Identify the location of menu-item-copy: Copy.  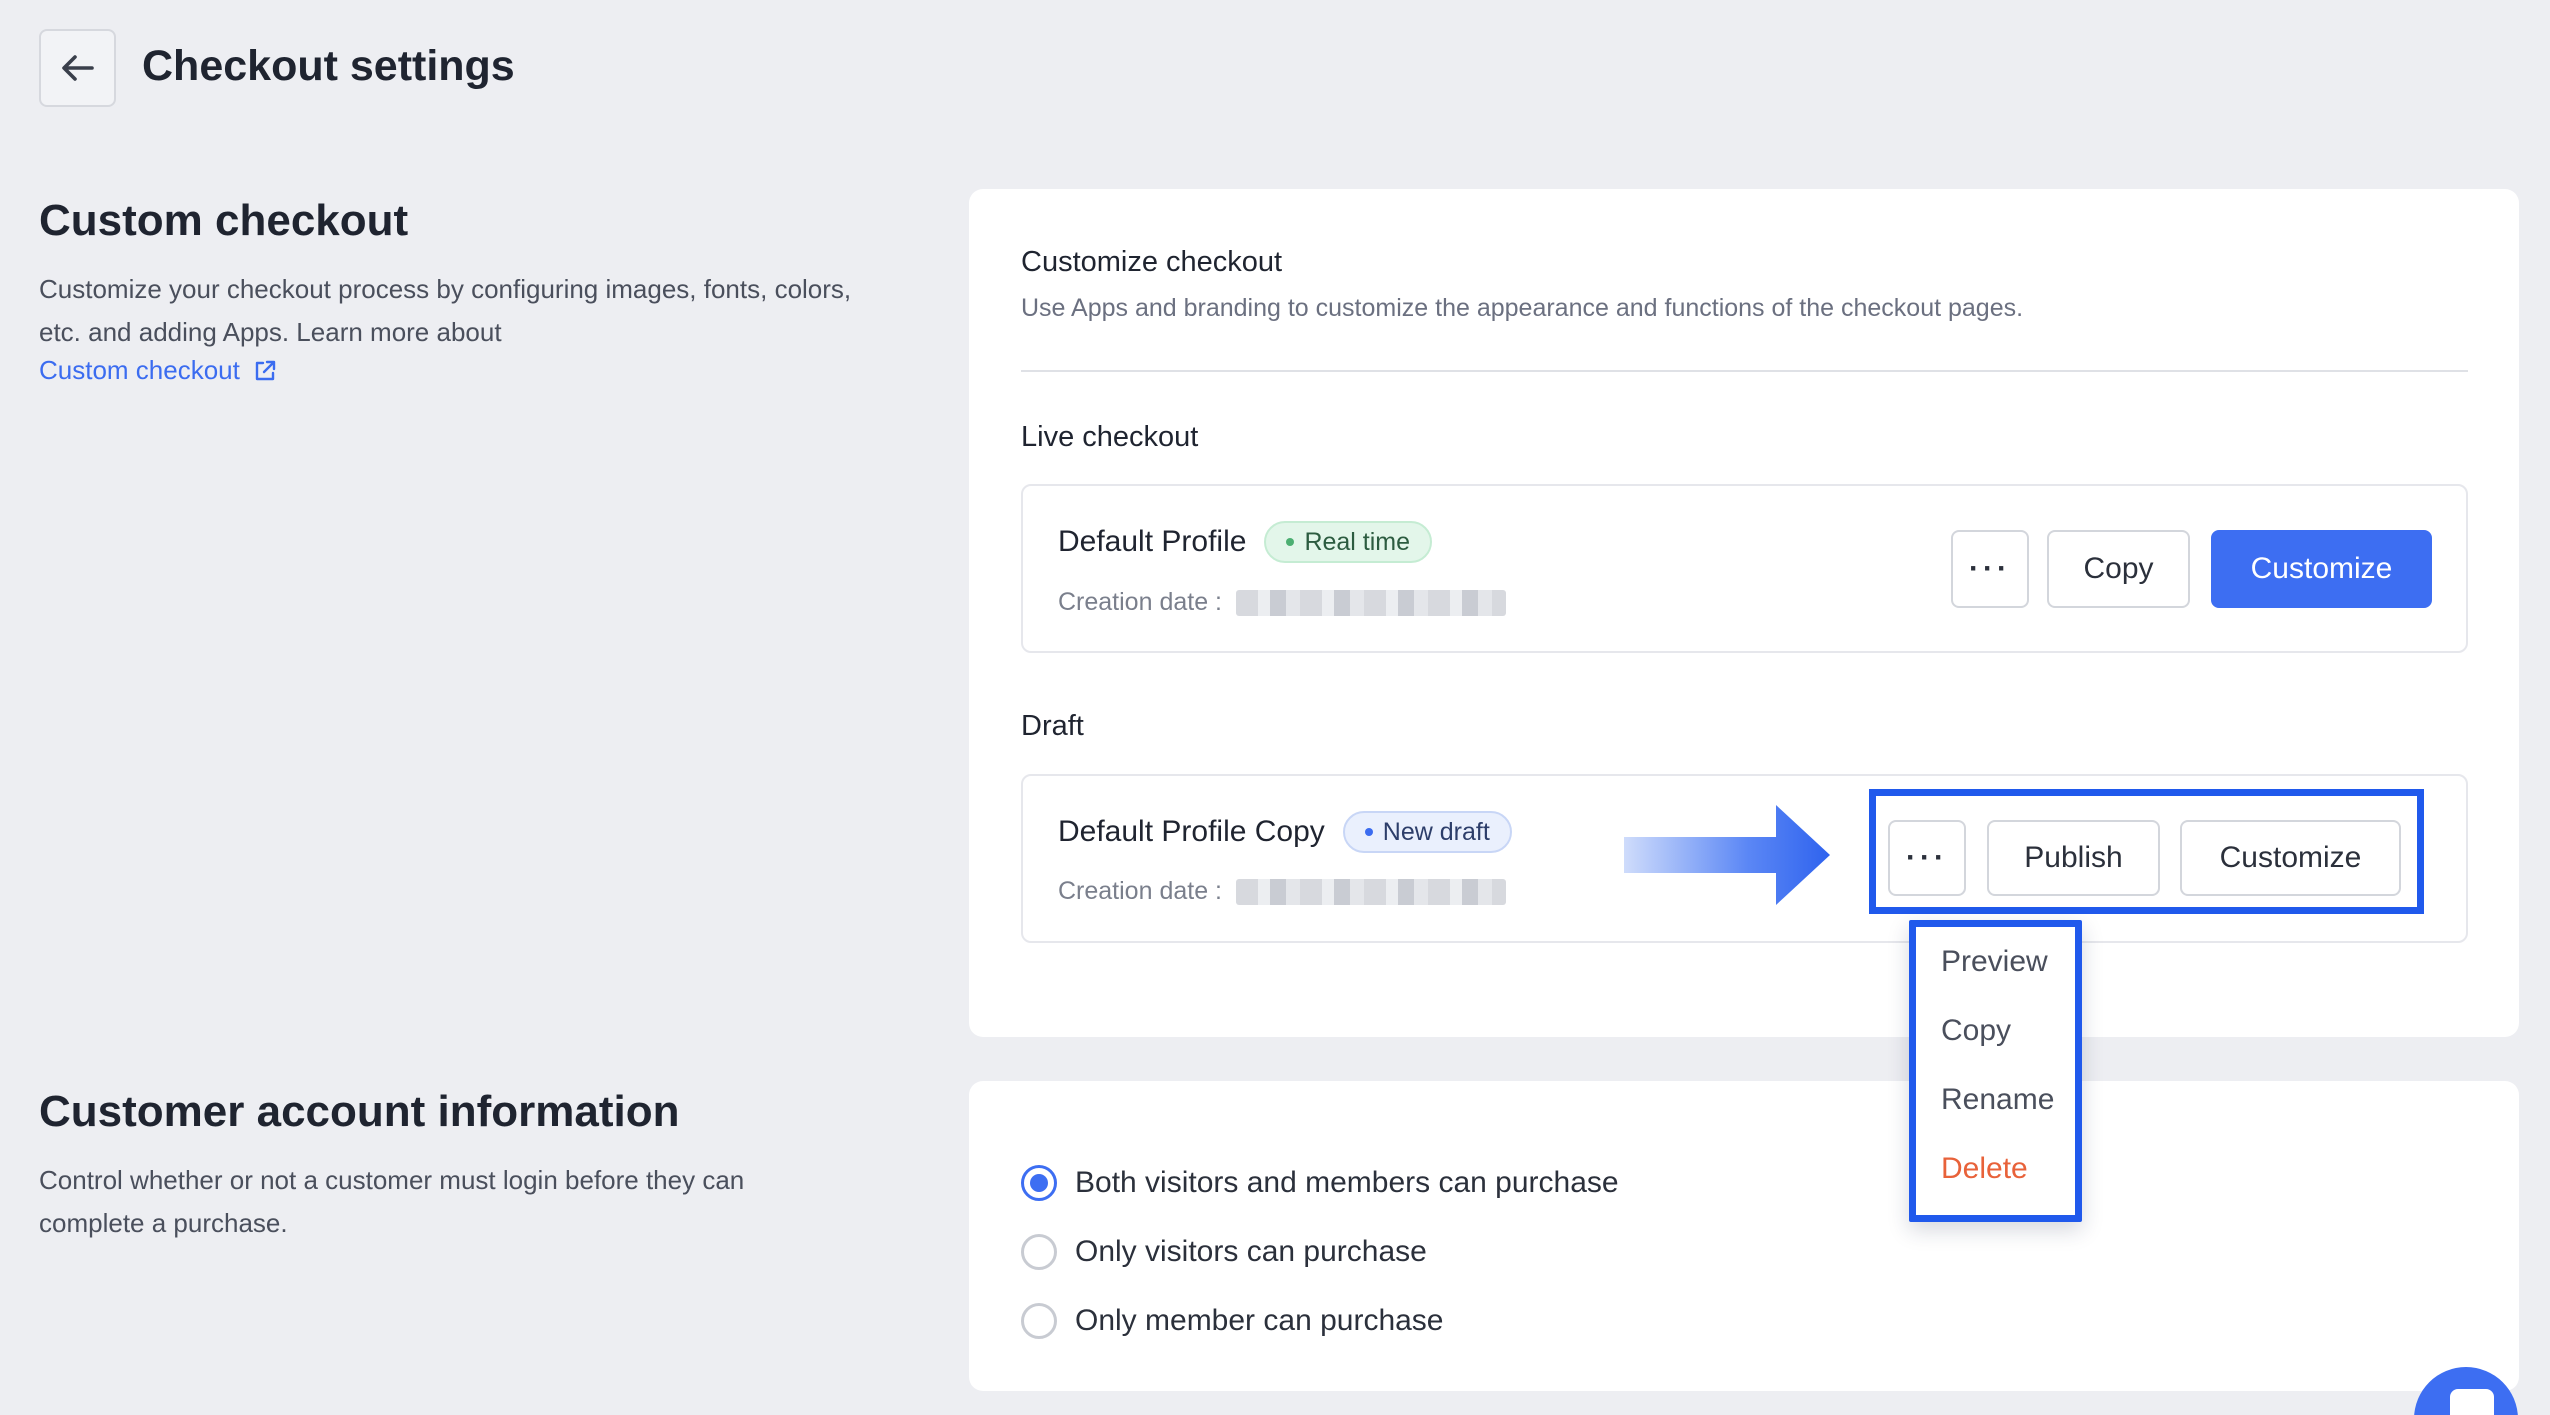
(1976, 1031).